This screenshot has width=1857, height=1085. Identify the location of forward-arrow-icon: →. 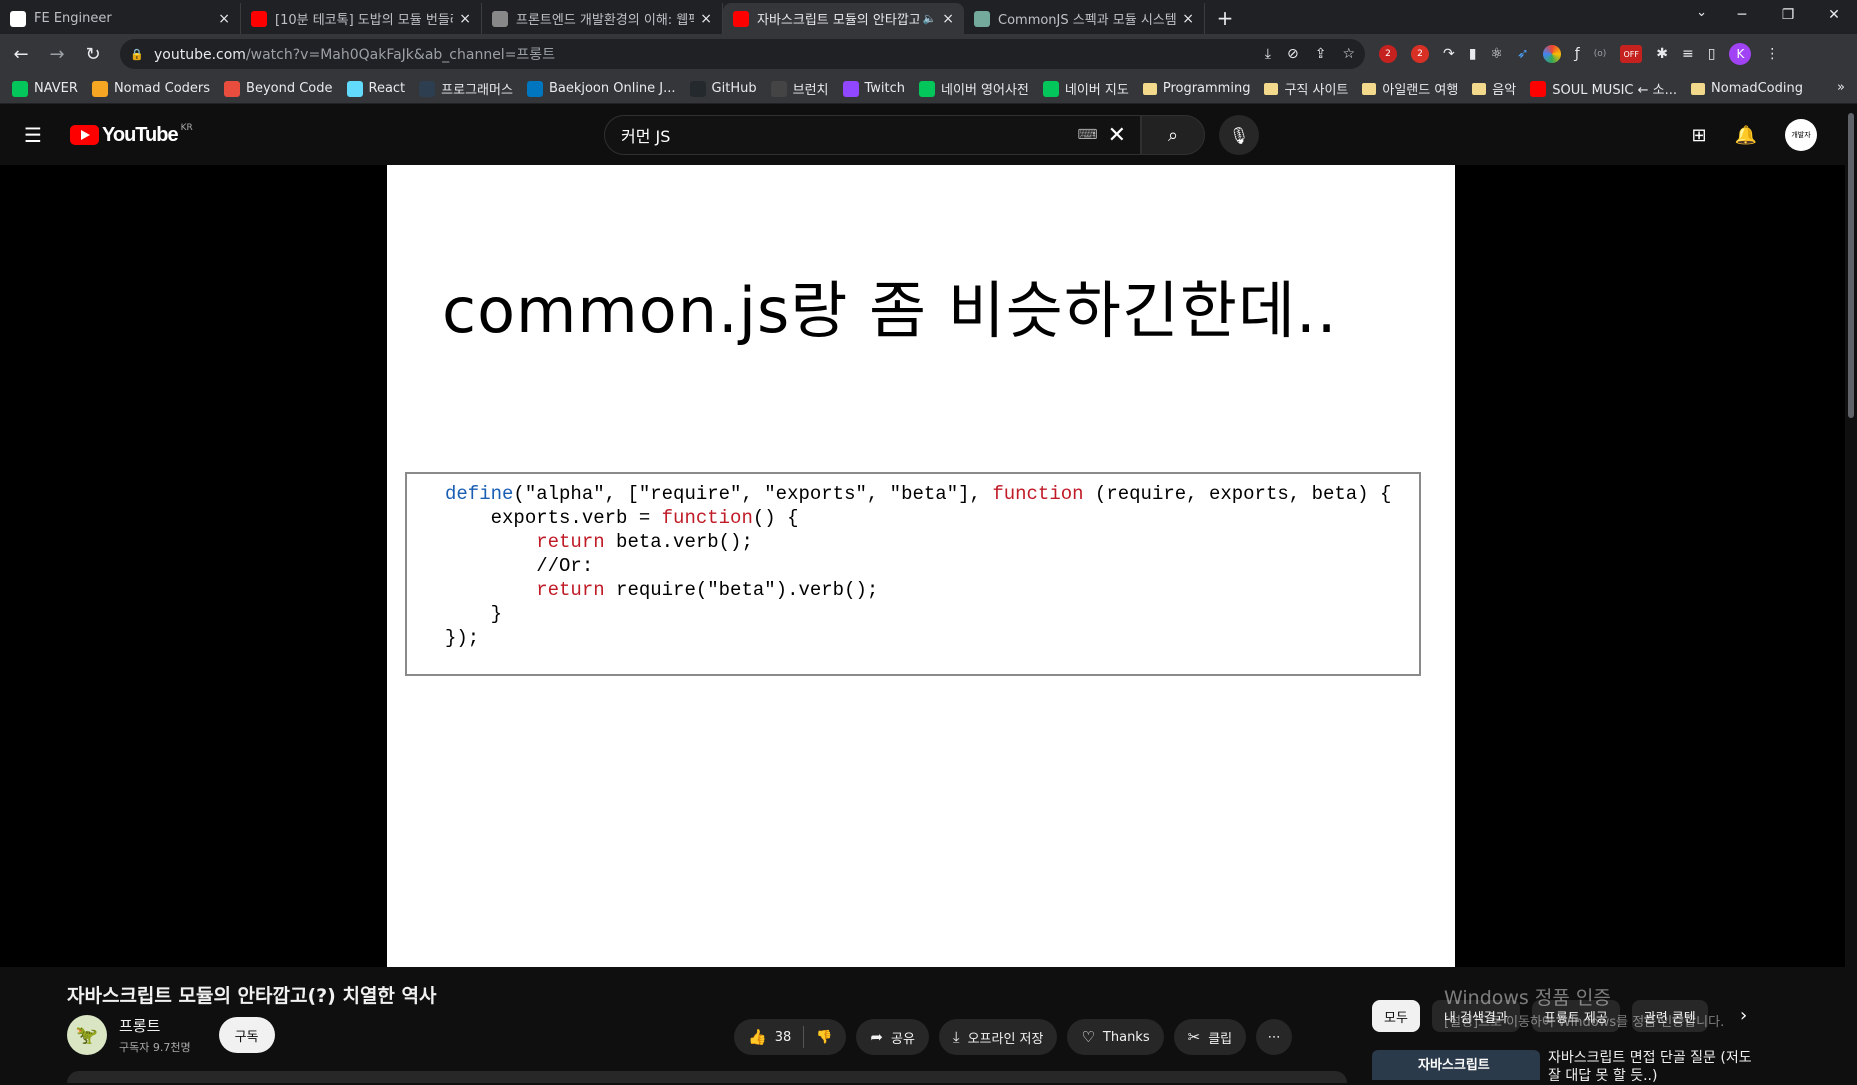
(57, 54).